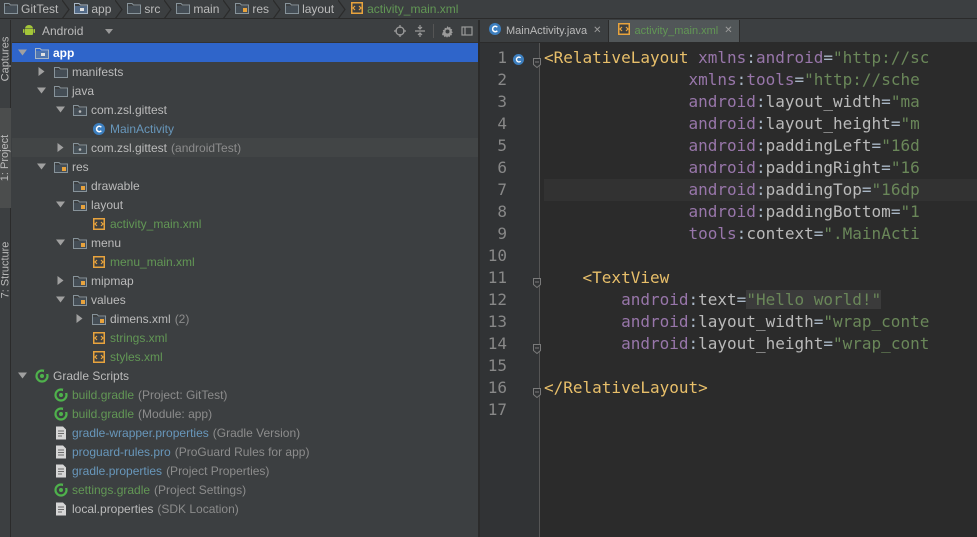 This screenshot has width=977, height=537. What do you see at coordinates (245, 508) in the screenshot?
I see `tree-node: local.properties (SDK Location)` at bounding box center [245, 508].